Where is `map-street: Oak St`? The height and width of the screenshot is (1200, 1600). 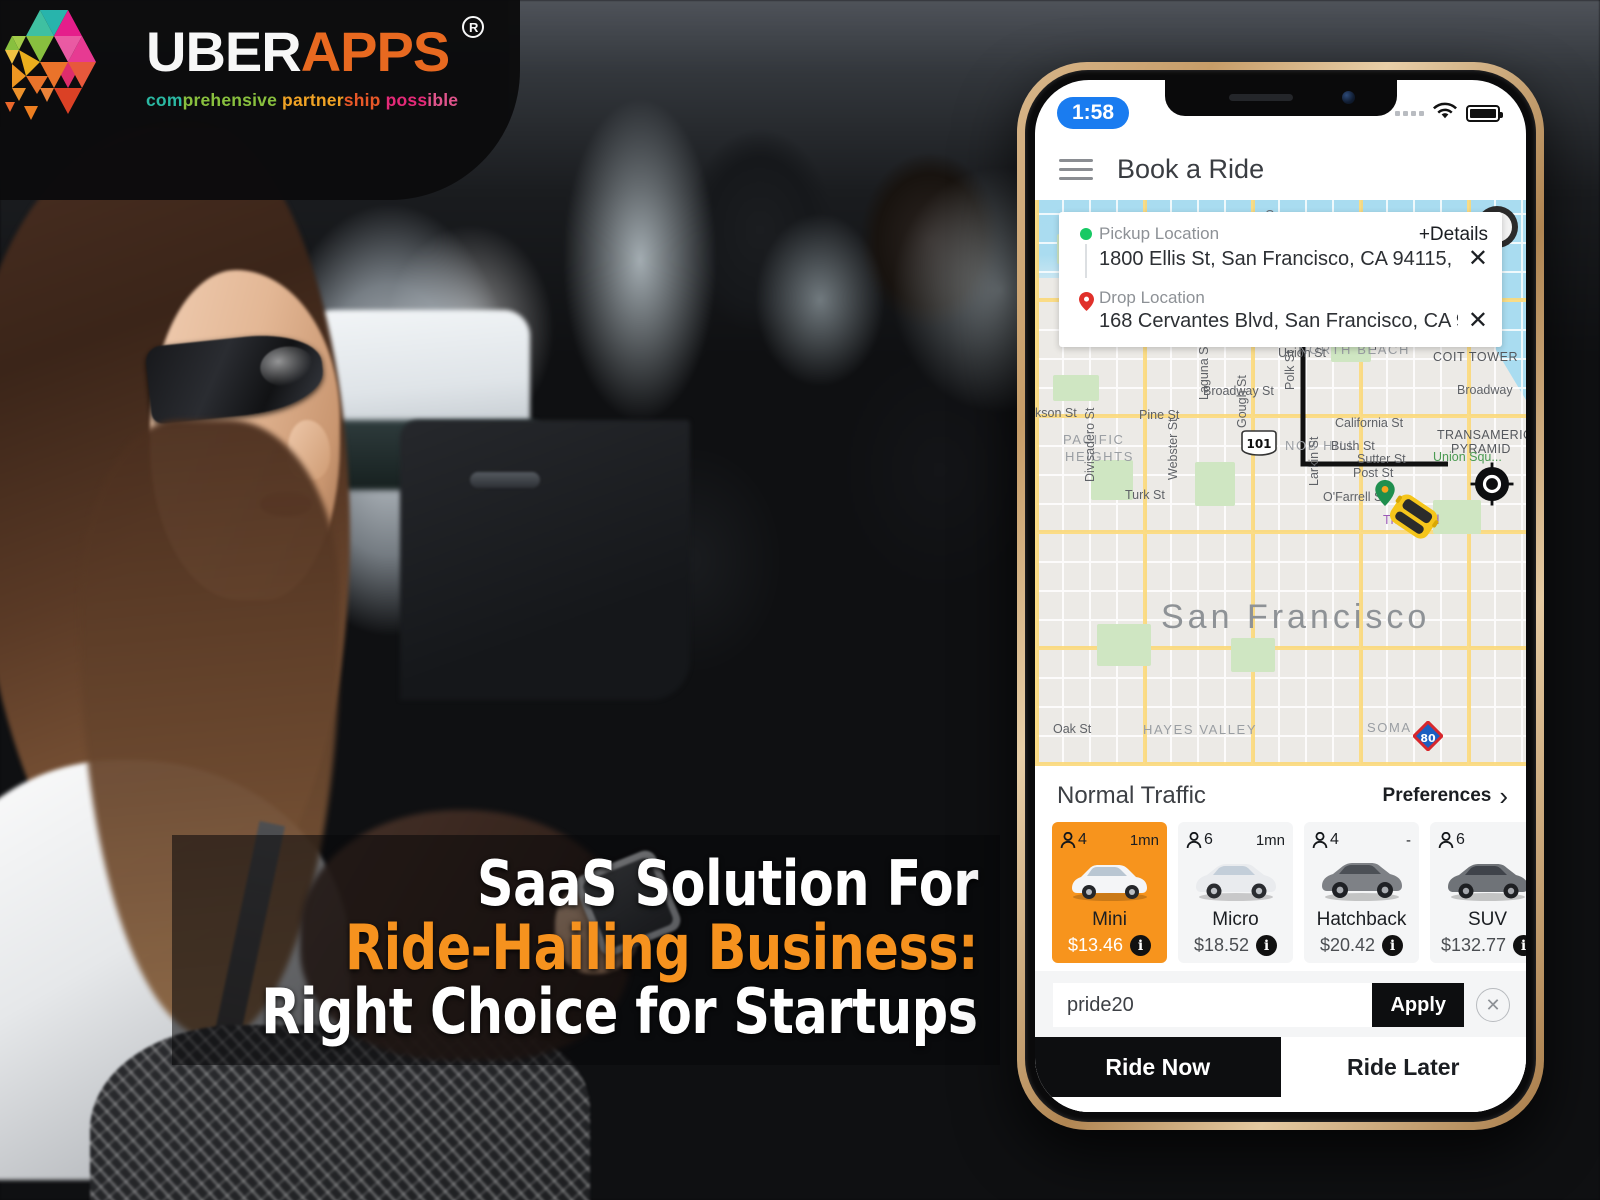 map-street: Oak St is located at coordinates (1072, 729).